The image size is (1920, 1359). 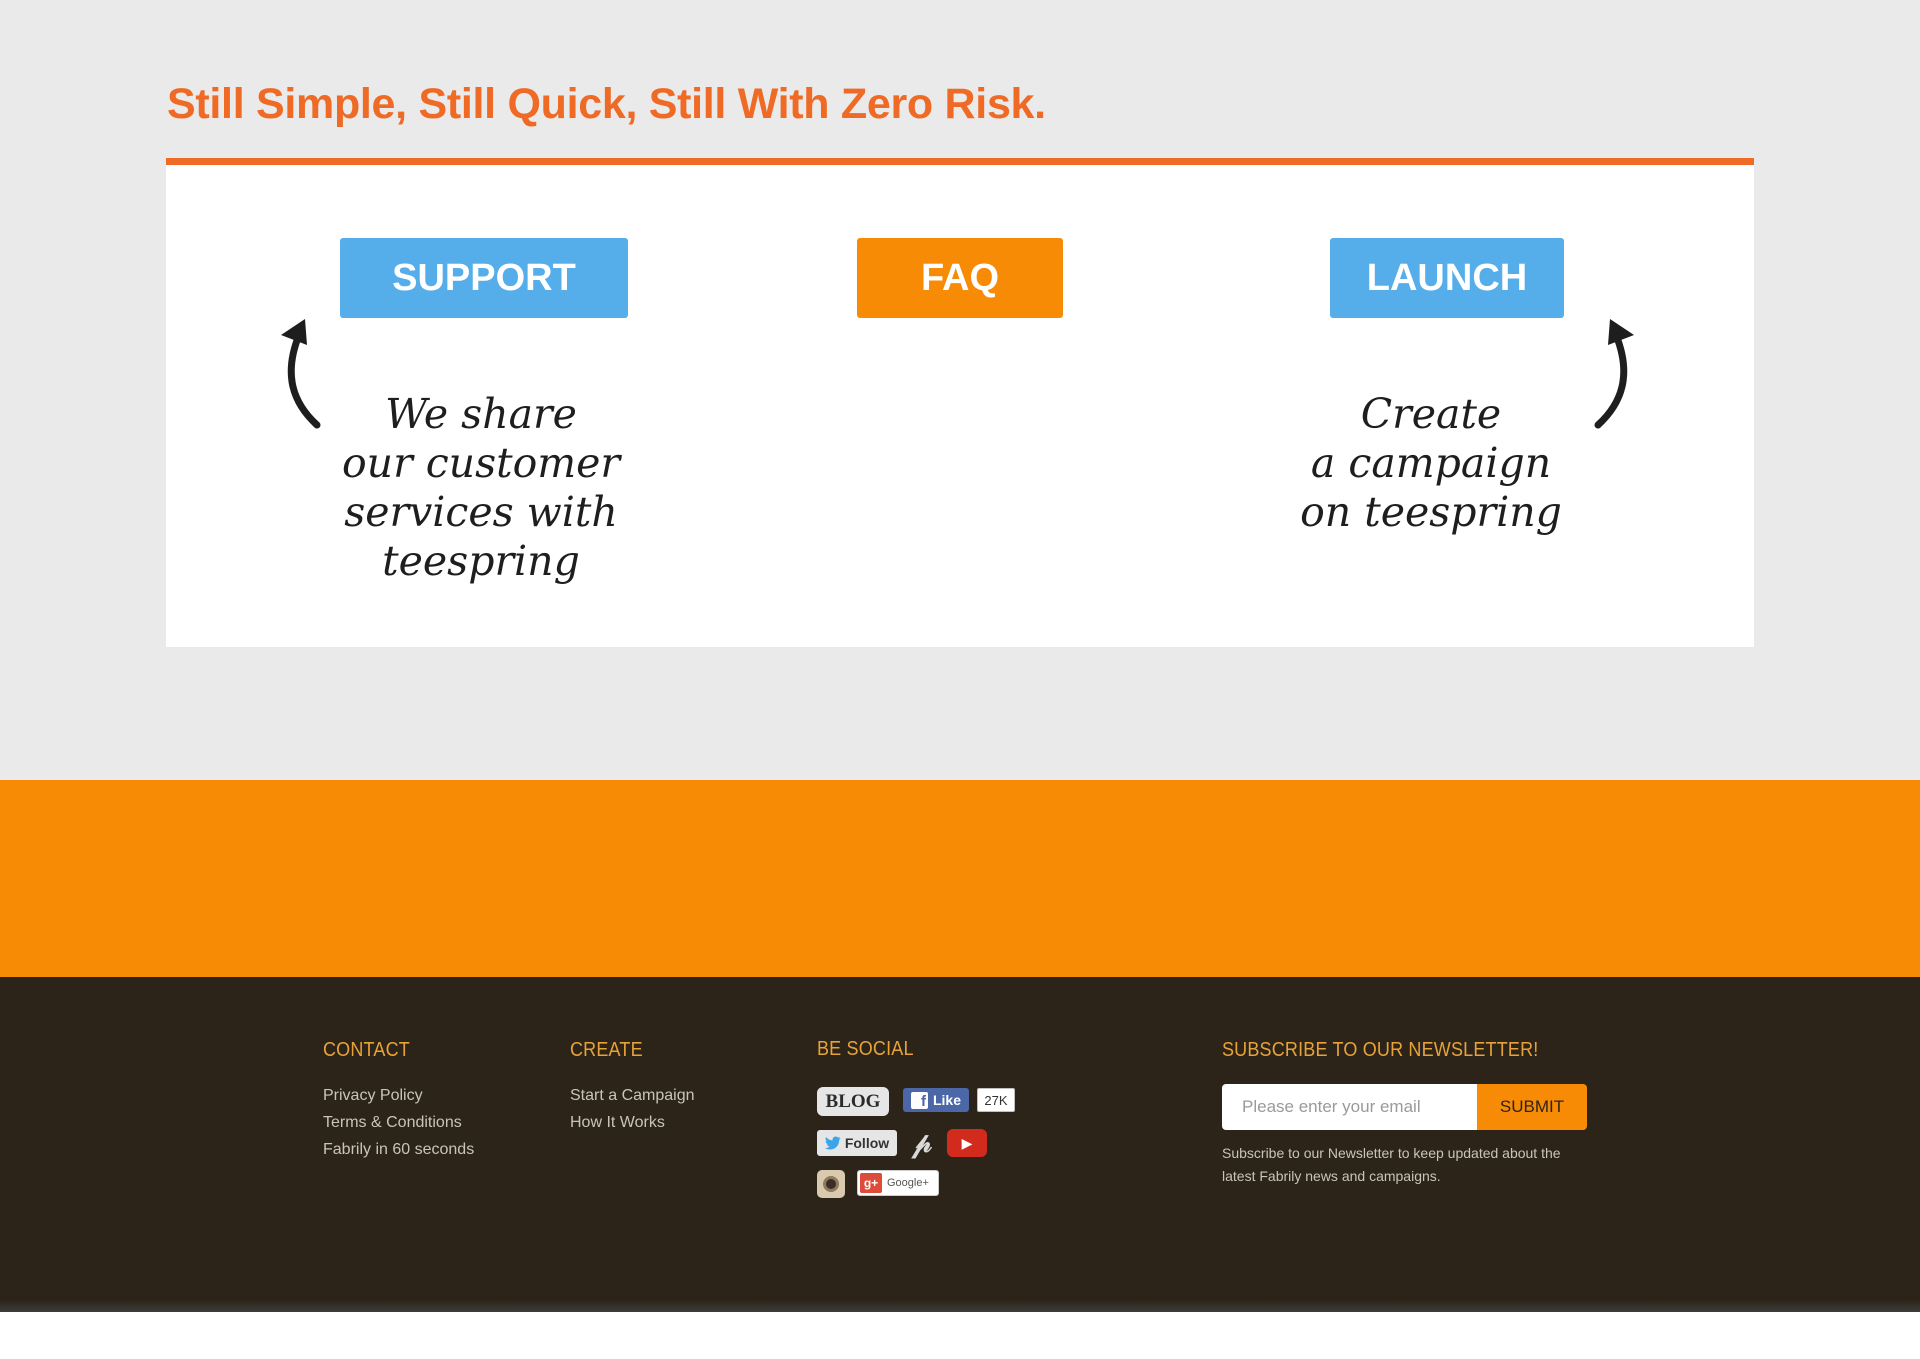 What do you see at coordinates (946, 1100) in the screenshot?
I see `facebook-like-label: Like` at bounding box center [946, 1100].